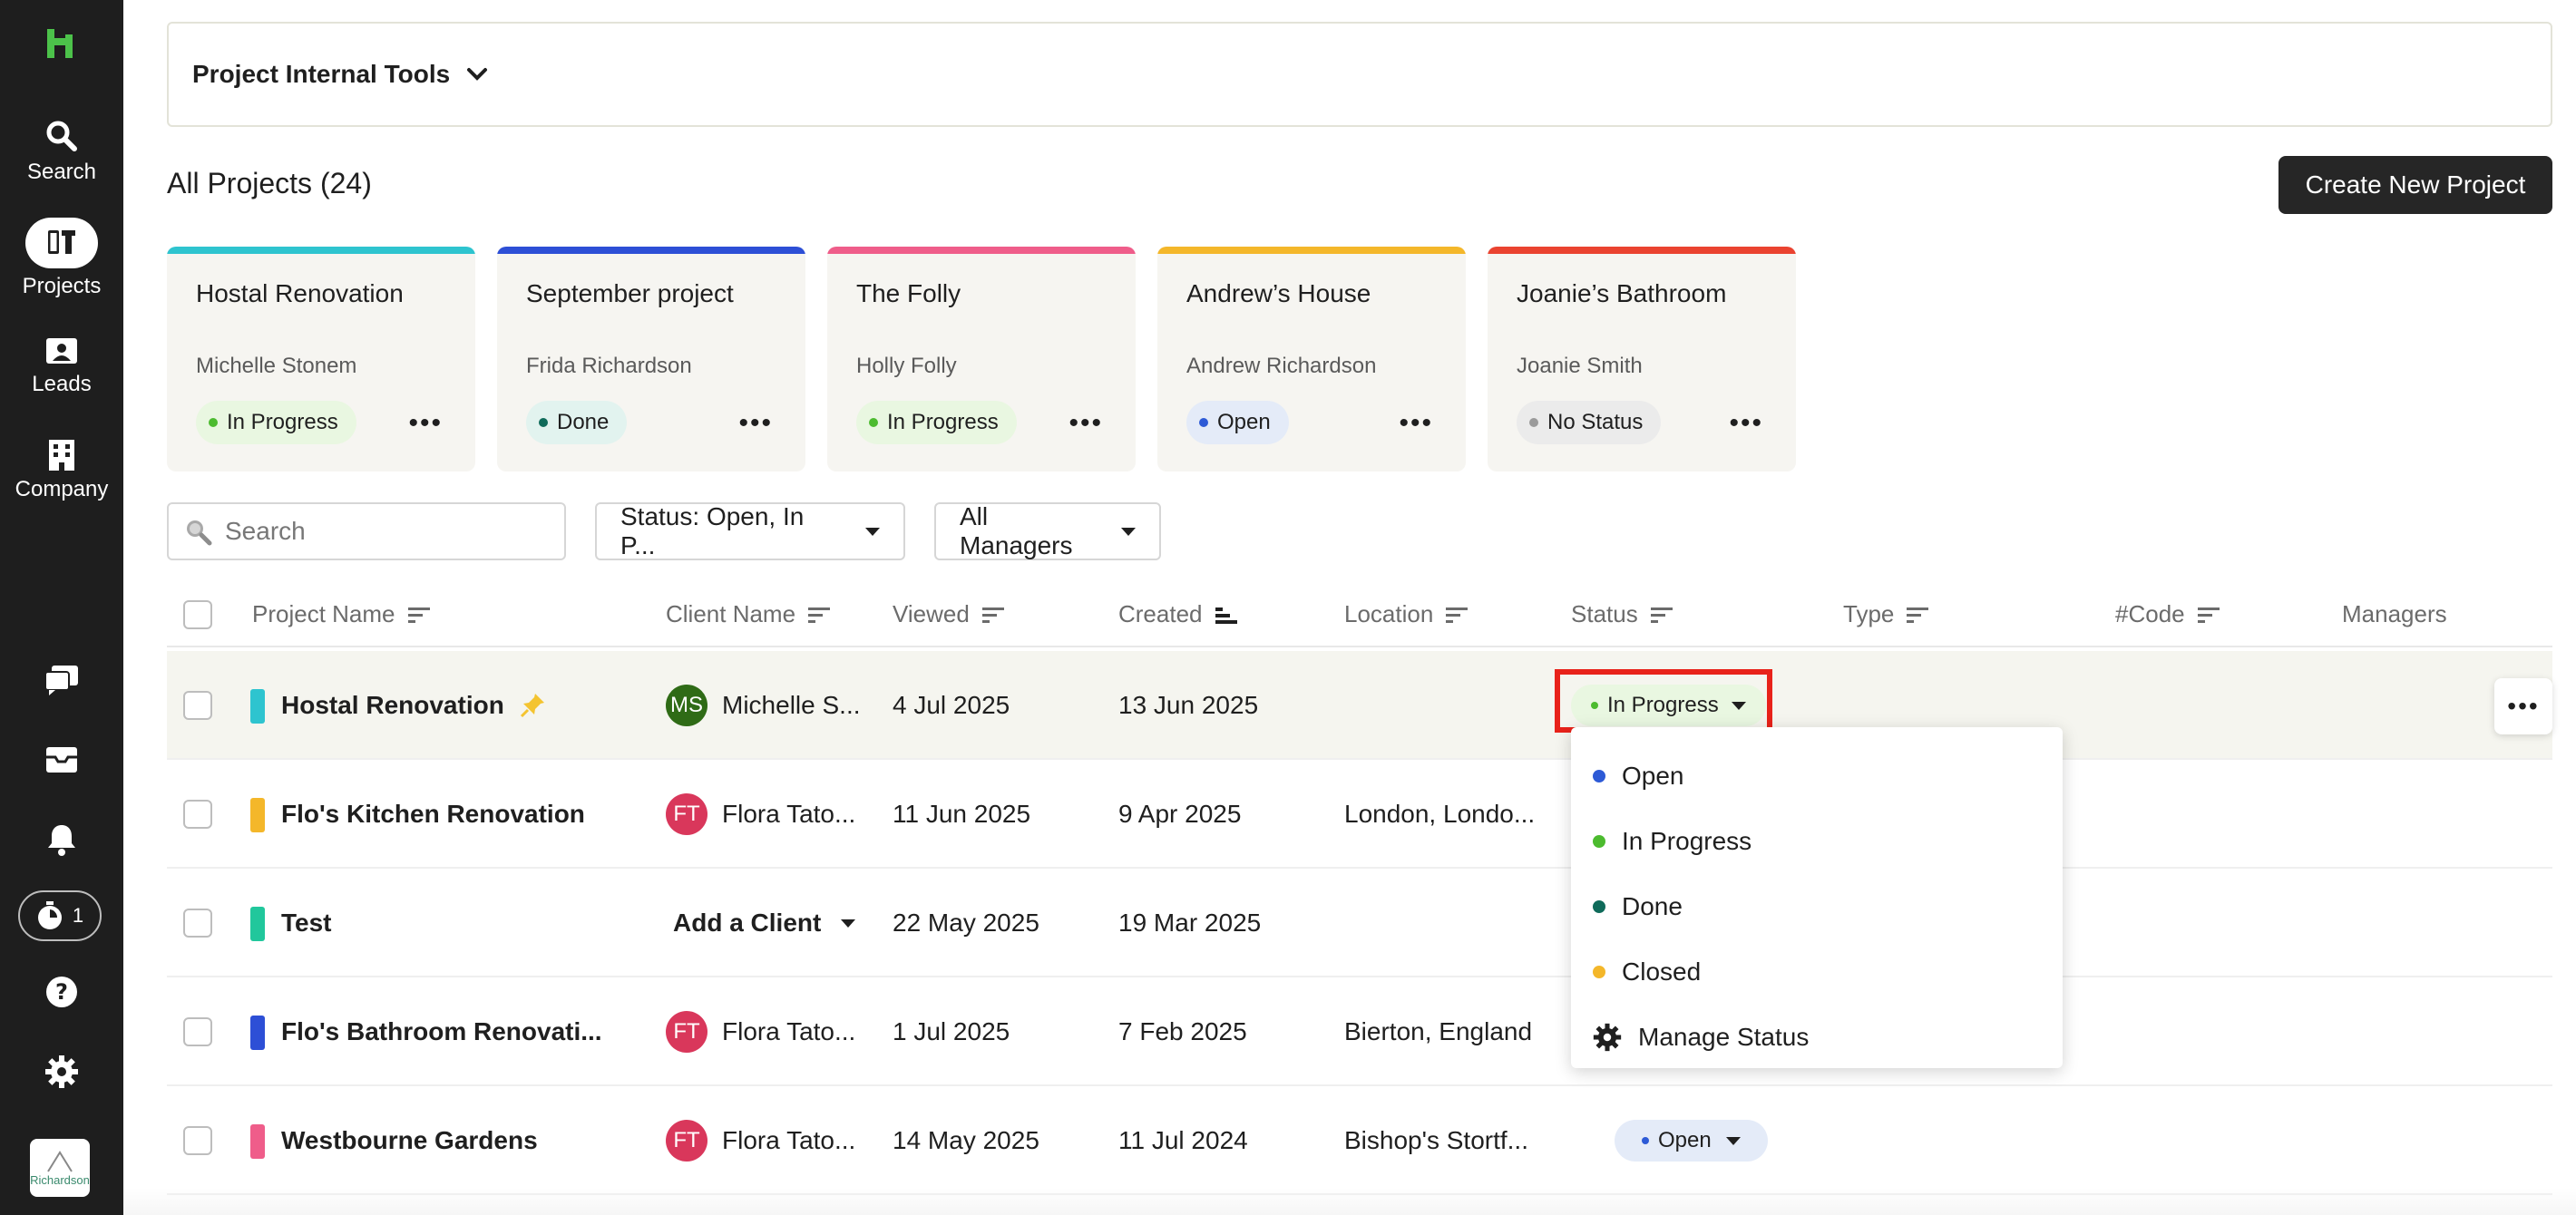  Describe the element at coordinates (1817, 842) in the screenshot. I see `status-option-in-progress: In Progress` at that location.